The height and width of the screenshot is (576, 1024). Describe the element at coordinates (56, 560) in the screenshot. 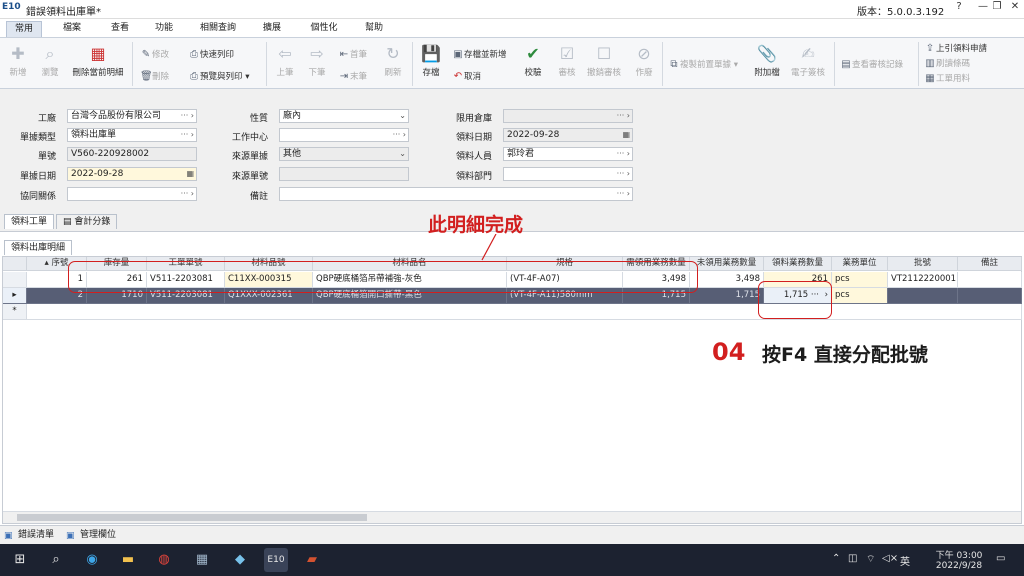

I see `search-icon: ⌕` at that location.